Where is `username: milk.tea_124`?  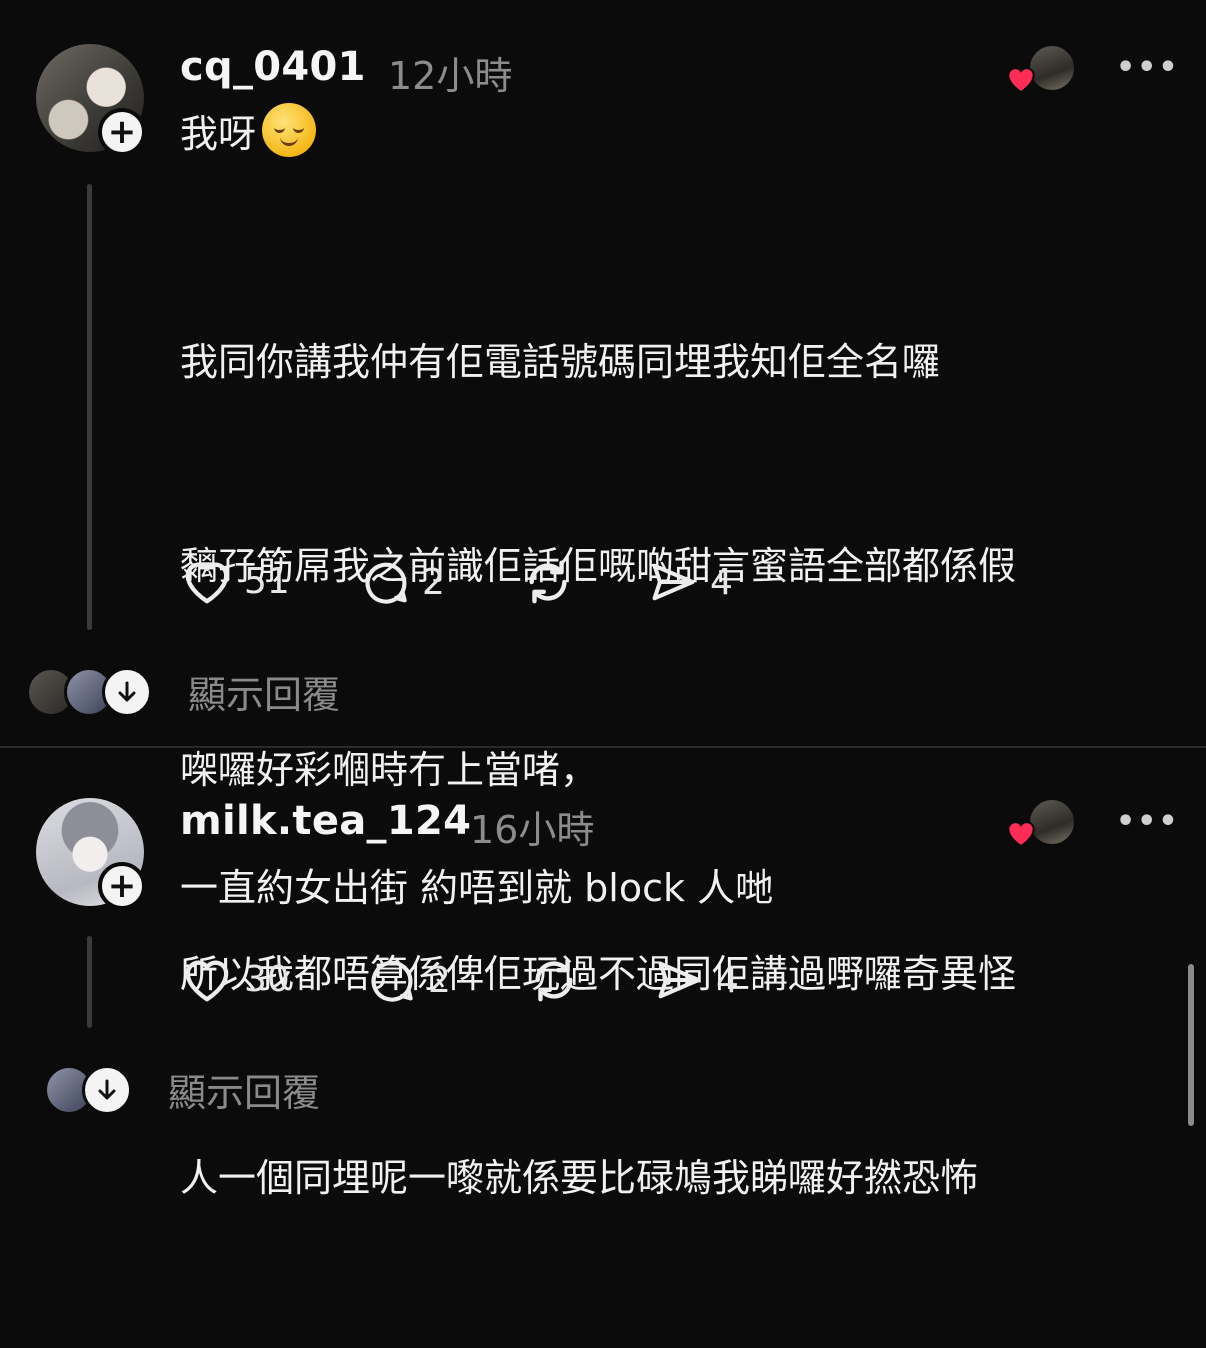 username: milk.tea_124 is located at coordinates (325, 821).